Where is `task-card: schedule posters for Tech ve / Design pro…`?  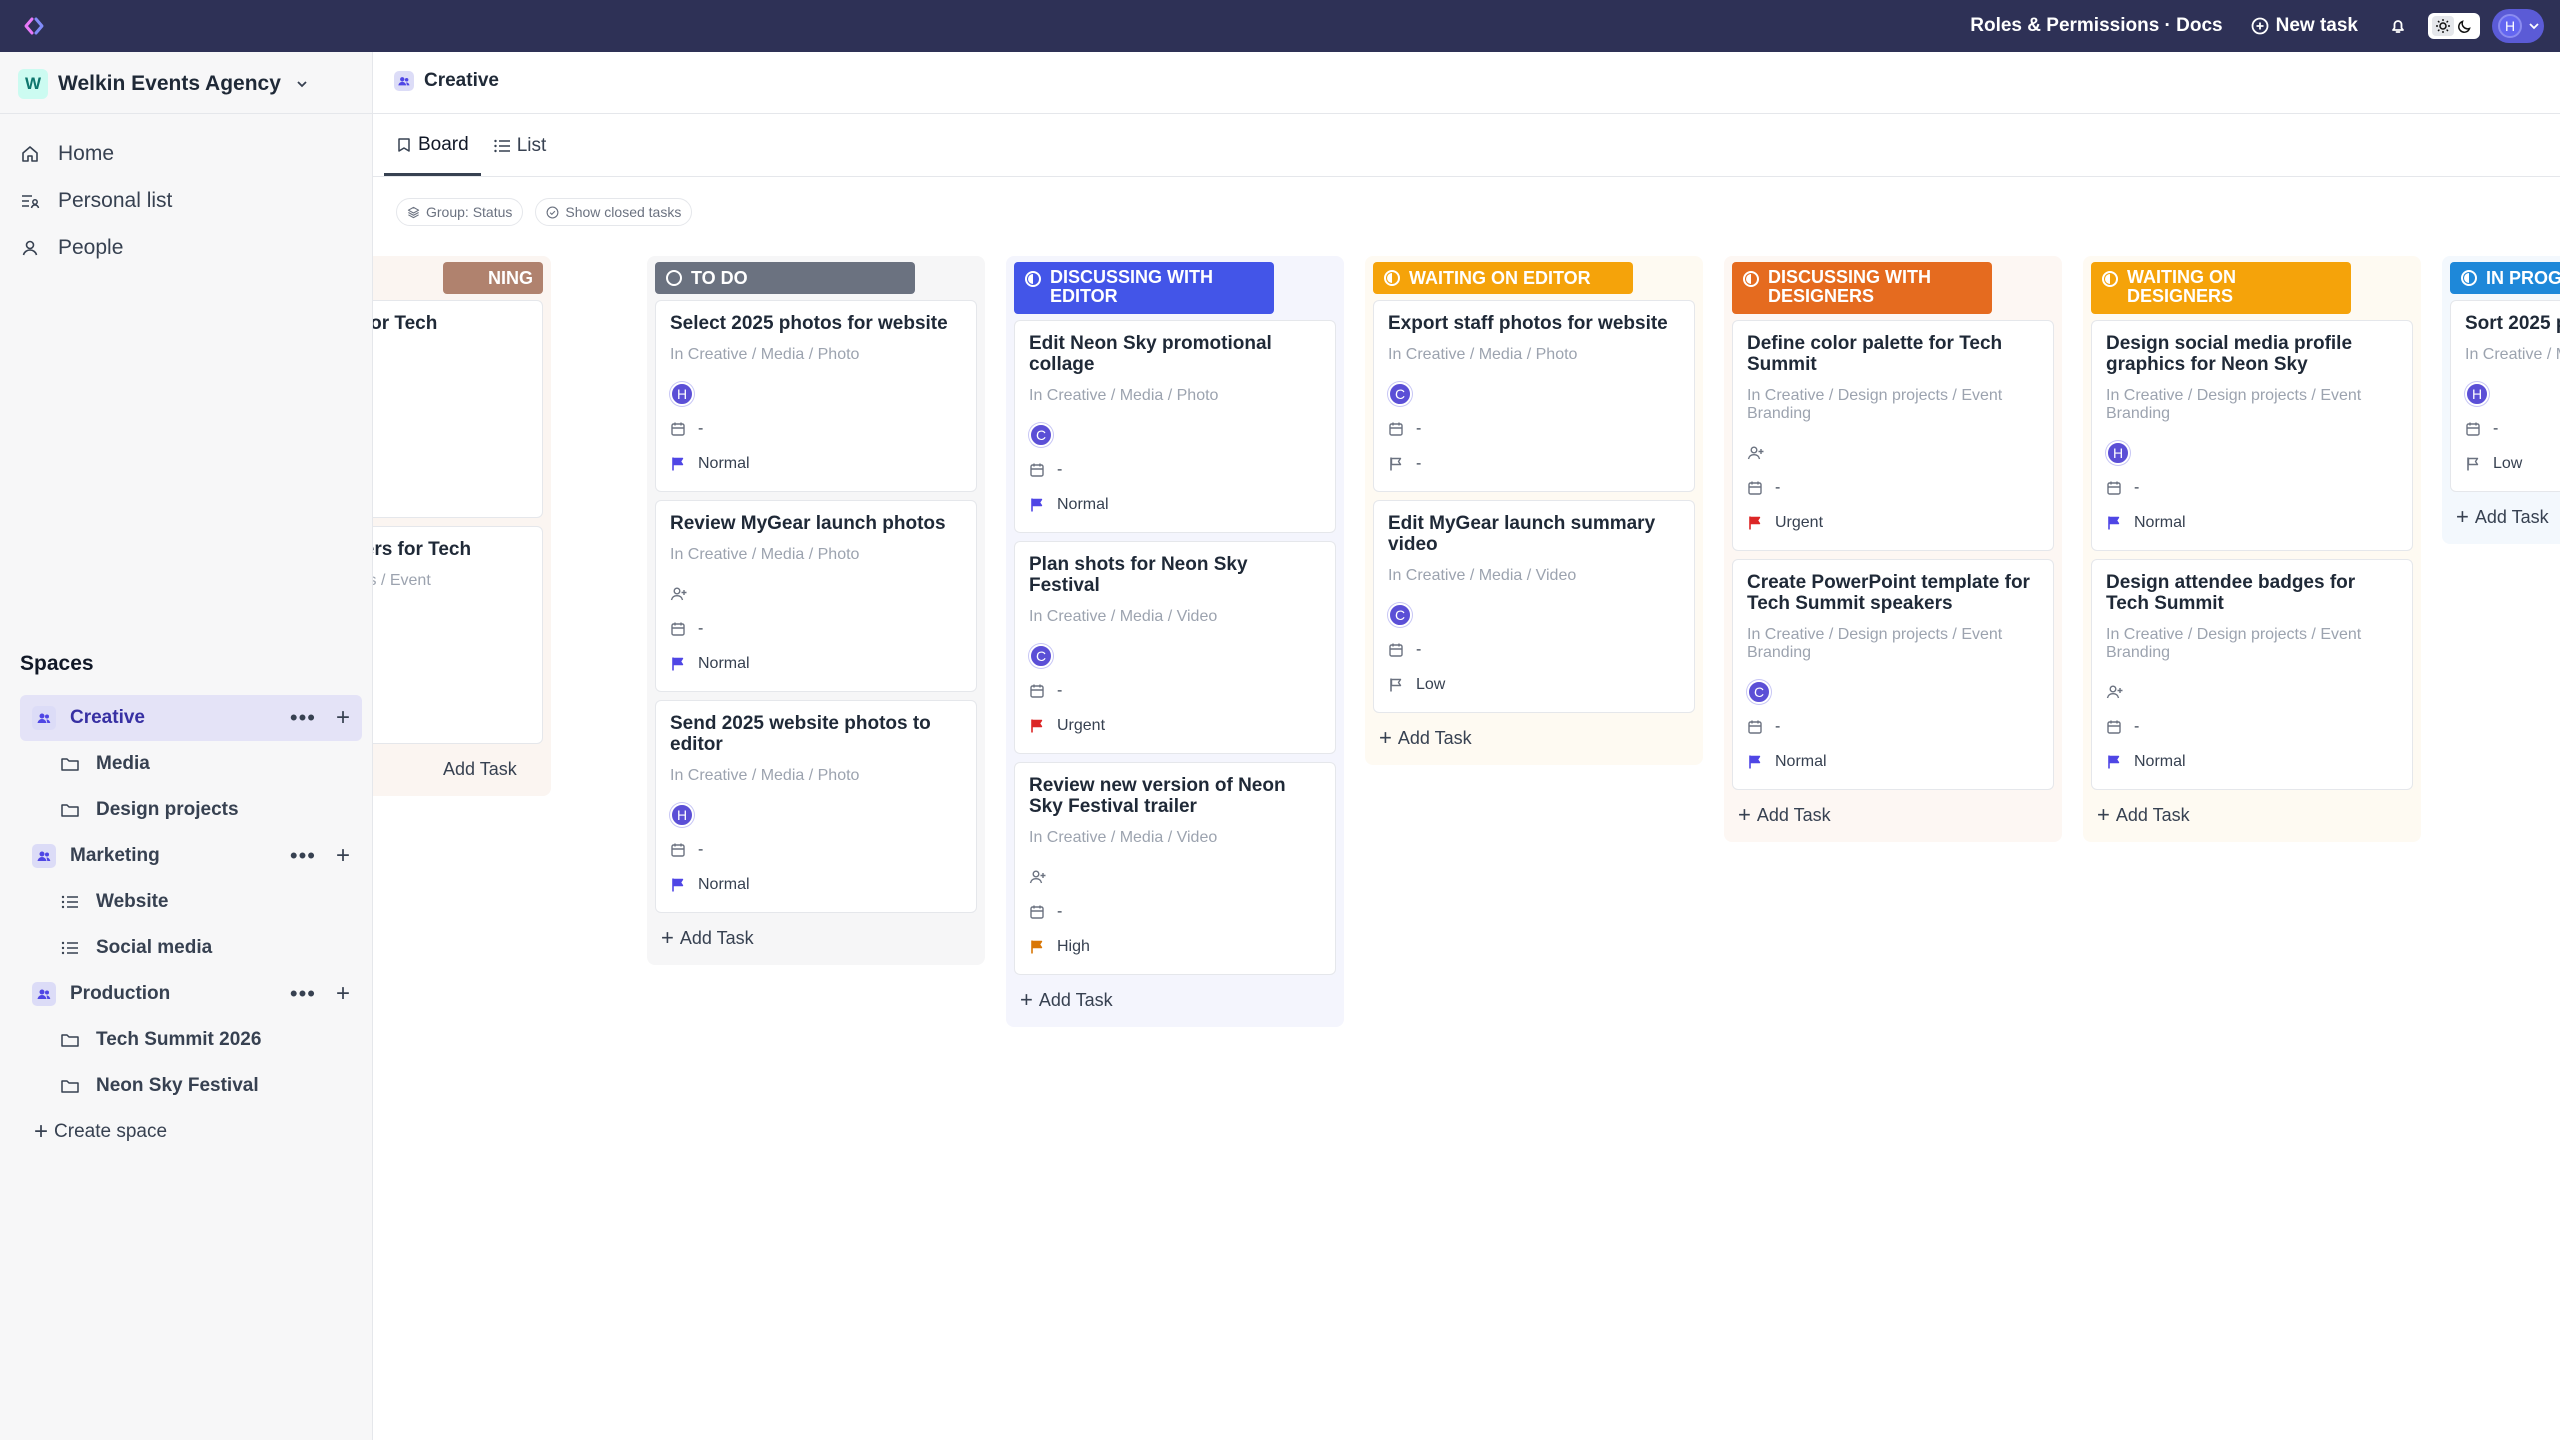 task-card: schedule posters for Tech ve / Design pro… is located at coordinates (458, 635).